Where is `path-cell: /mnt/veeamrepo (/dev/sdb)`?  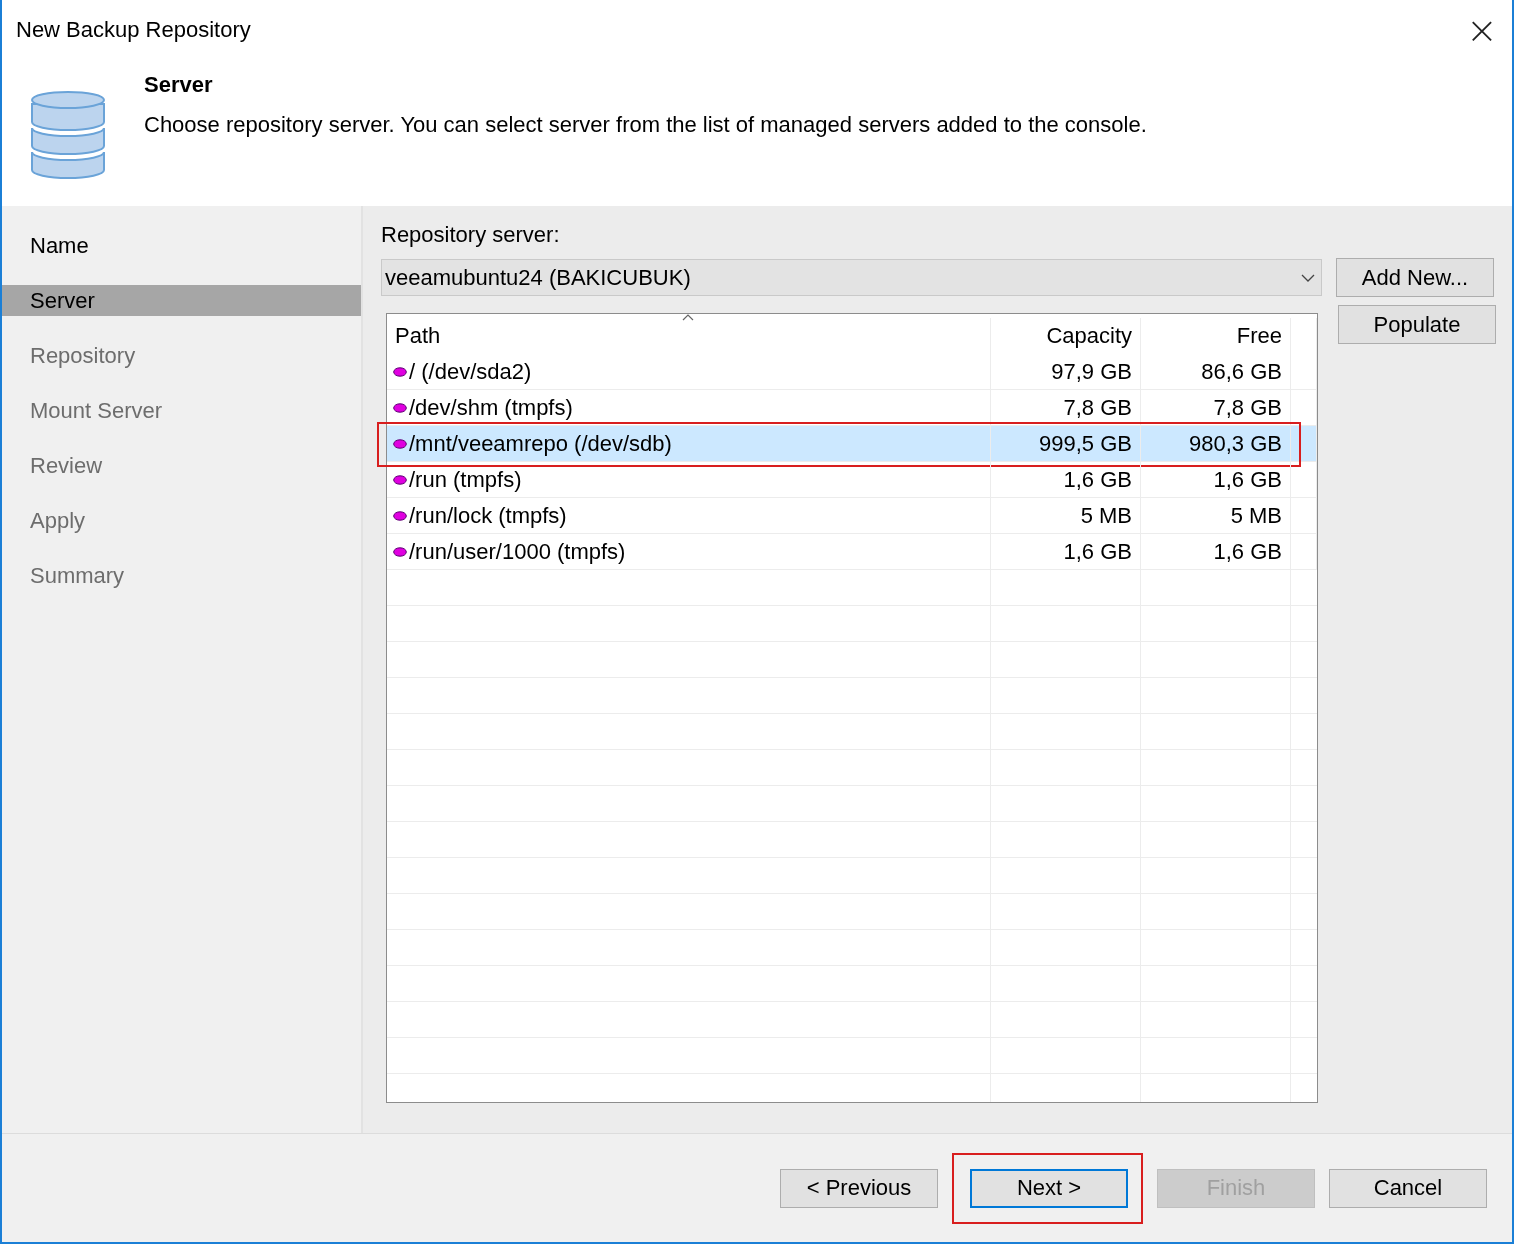
path-cell: /mnt/veeamrepo (/dev/sdb) is located at coordinates (540, 444).